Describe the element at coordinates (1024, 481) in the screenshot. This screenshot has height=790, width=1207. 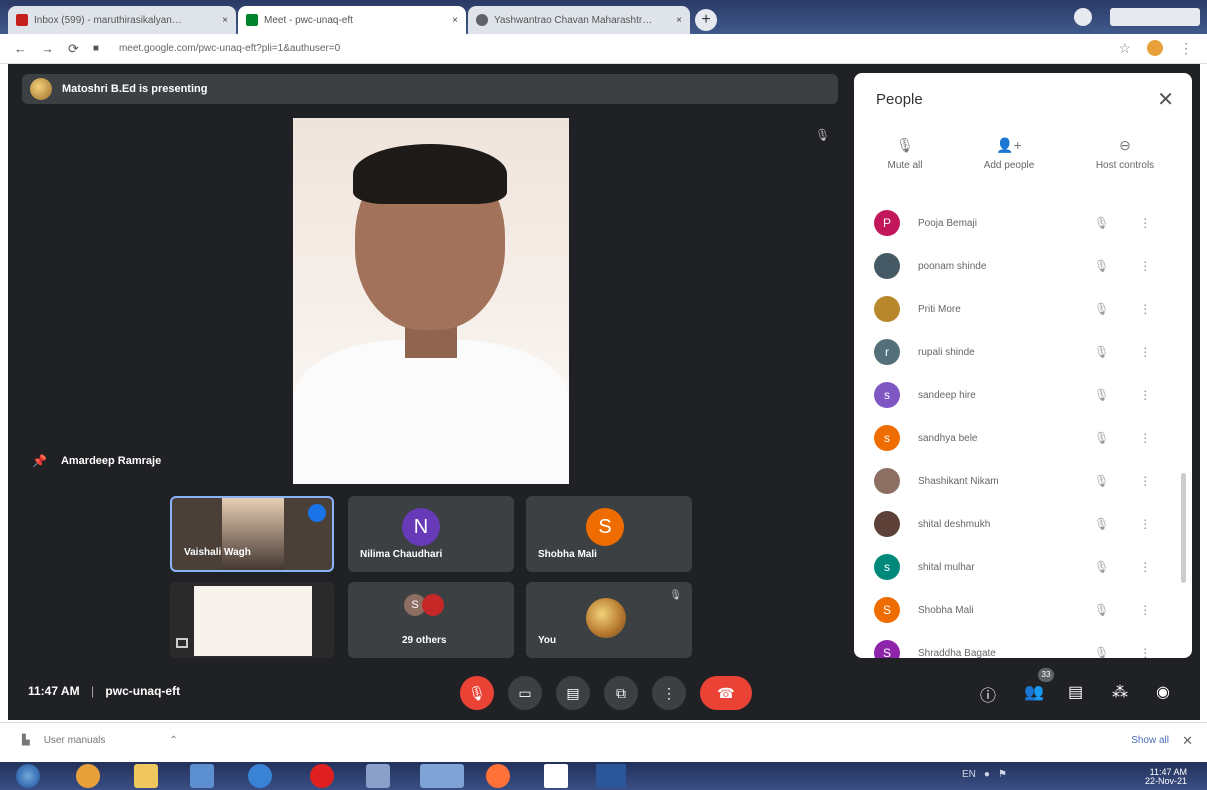
I see `participant-row: Shashikant Nikam 🎙 ⋮` at that location.